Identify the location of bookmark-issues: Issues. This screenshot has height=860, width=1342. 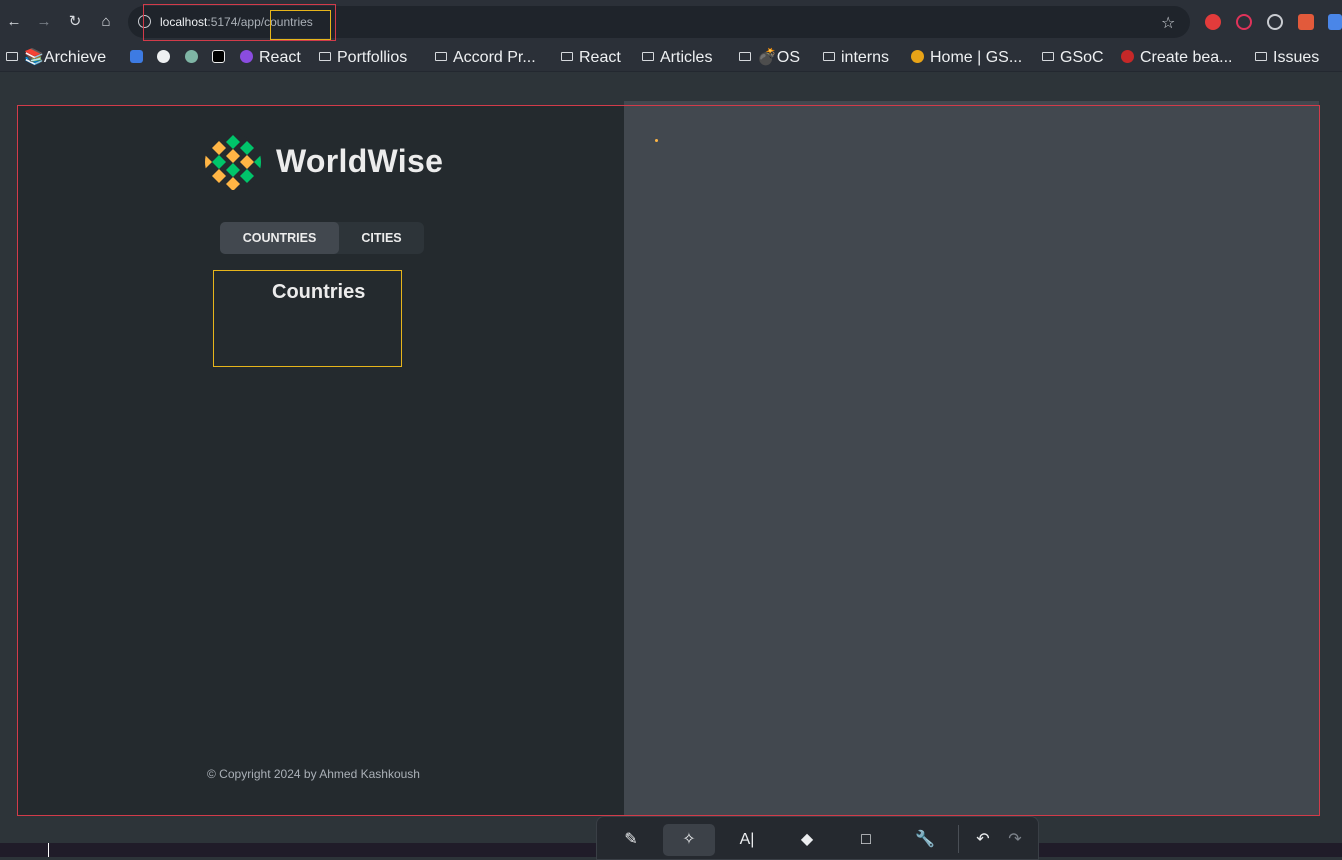
(1287, 58).